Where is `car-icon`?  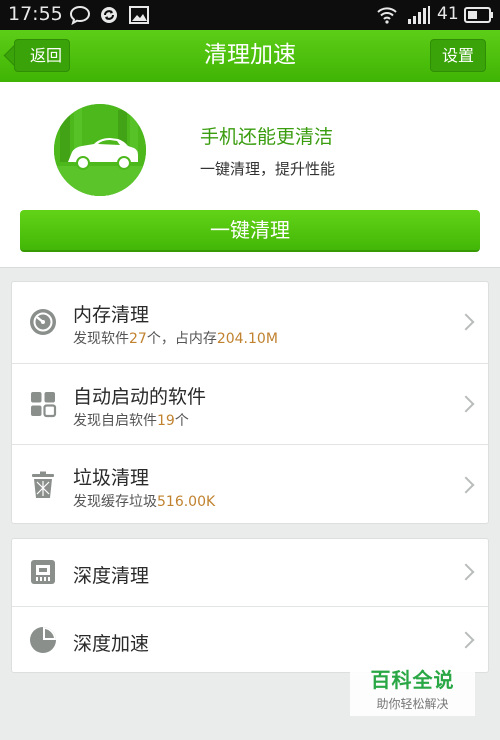 car-icon is located at coordinates (100, 150).